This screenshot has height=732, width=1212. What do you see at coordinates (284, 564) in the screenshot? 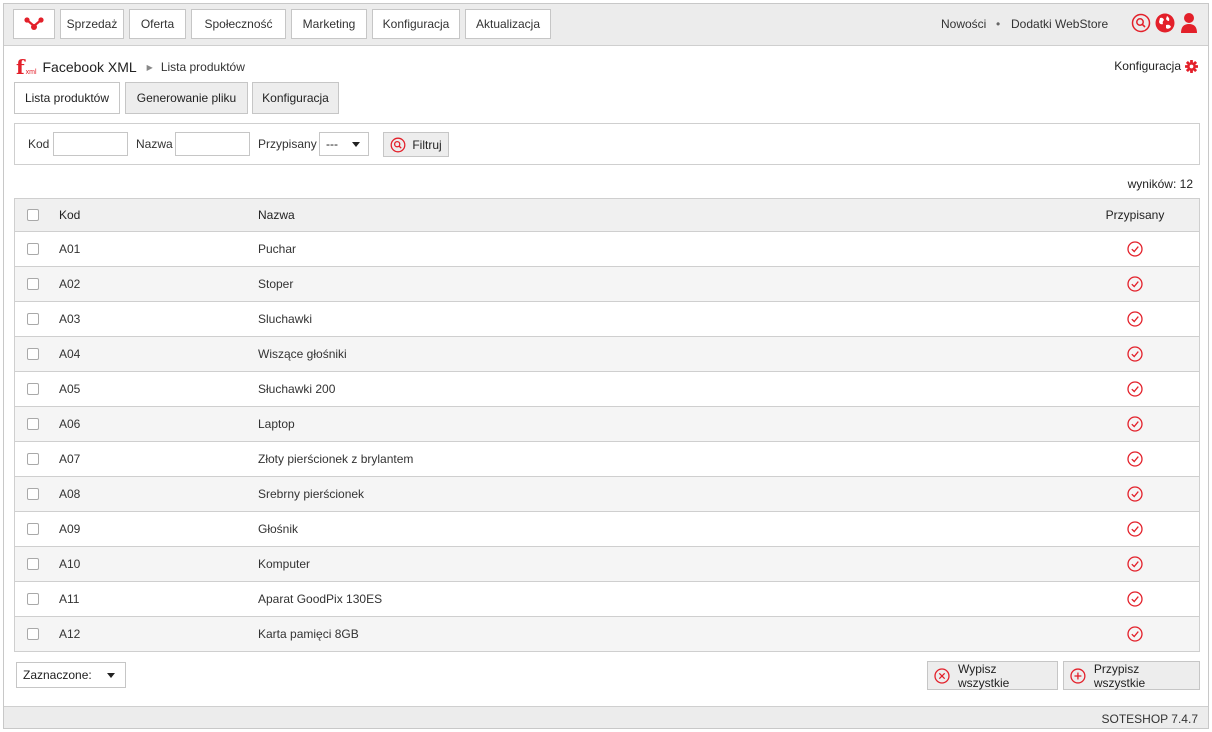
I see `row-nazwa: Komputer` at bounding box center [284, 564].